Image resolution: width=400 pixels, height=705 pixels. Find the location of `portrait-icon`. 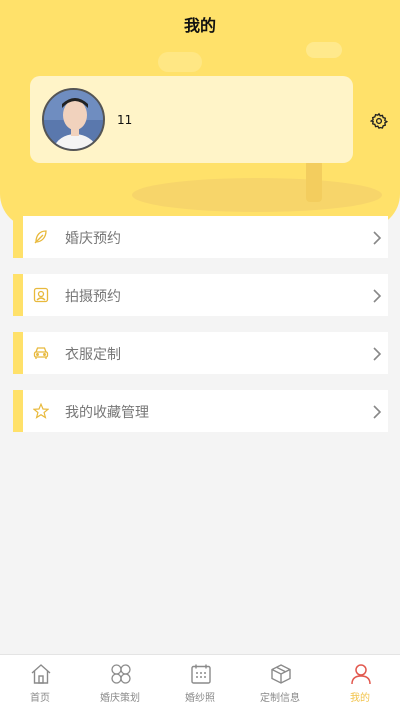

portrait-icon is located at coordinates (41, 295).